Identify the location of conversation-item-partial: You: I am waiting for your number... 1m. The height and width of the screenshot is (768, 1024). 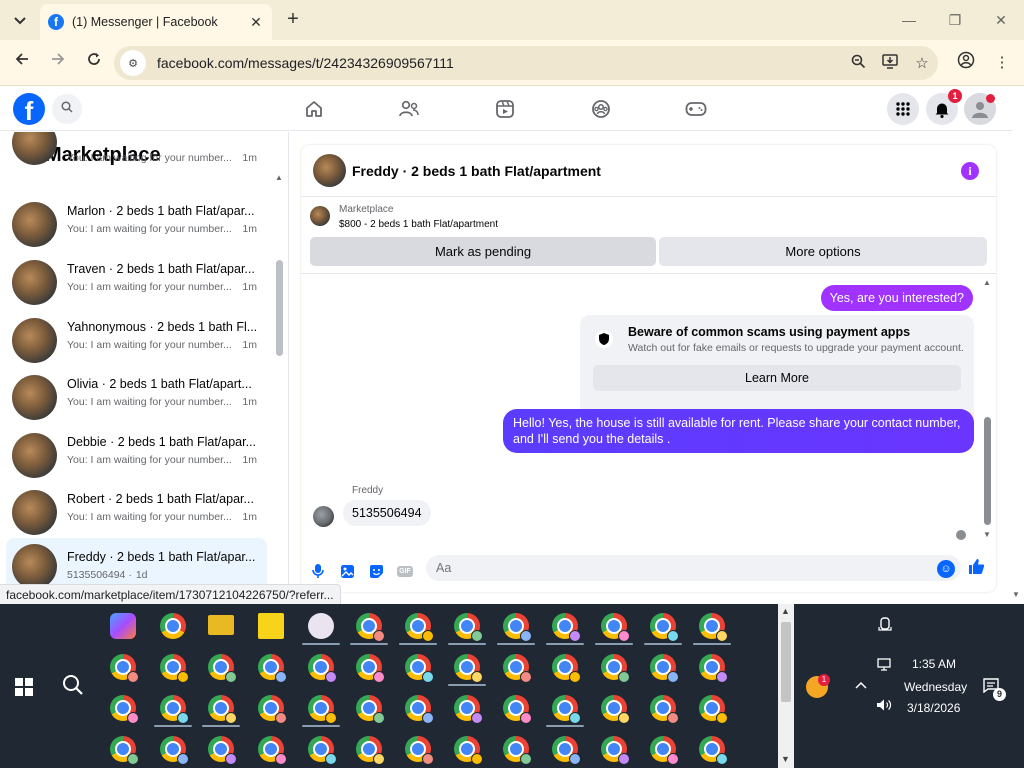
(136, 151).